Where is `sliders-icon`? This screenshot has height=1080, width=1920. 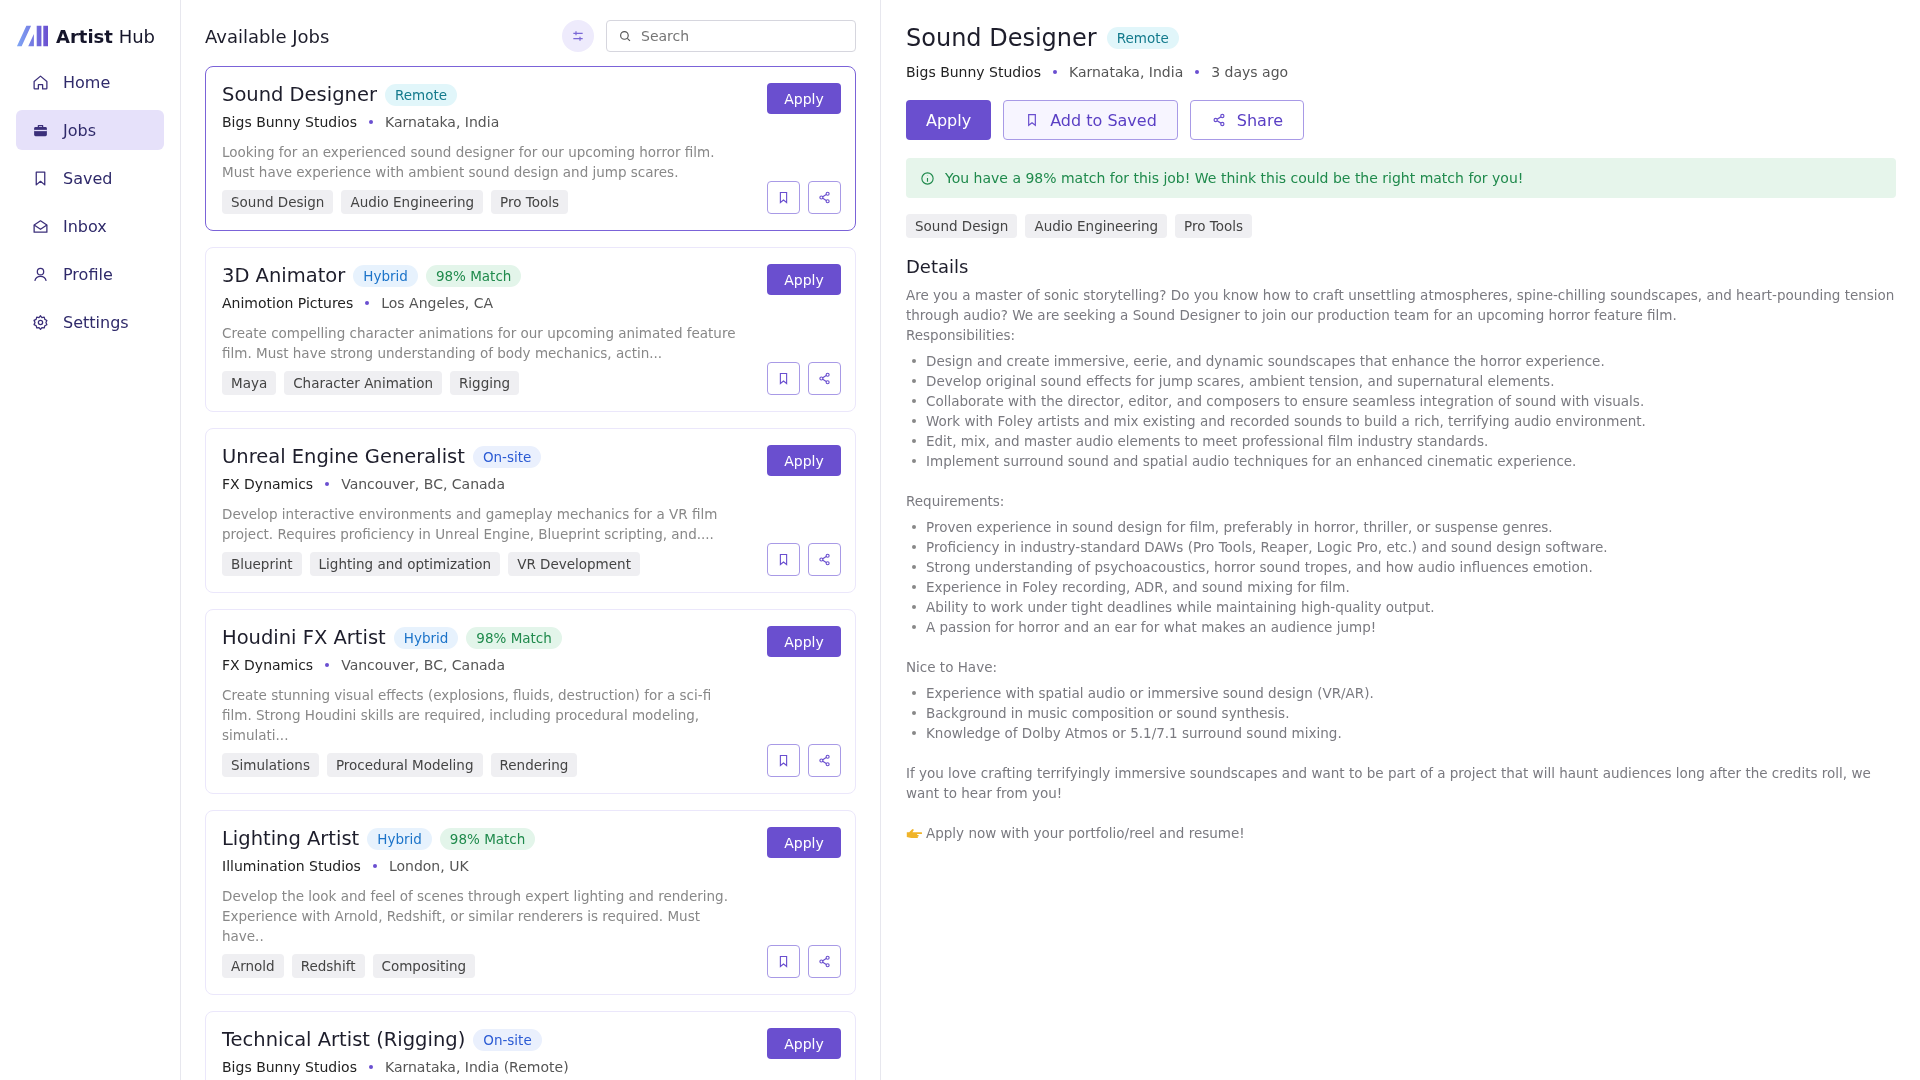
sliders-icon is located at coordinates (578, 36).